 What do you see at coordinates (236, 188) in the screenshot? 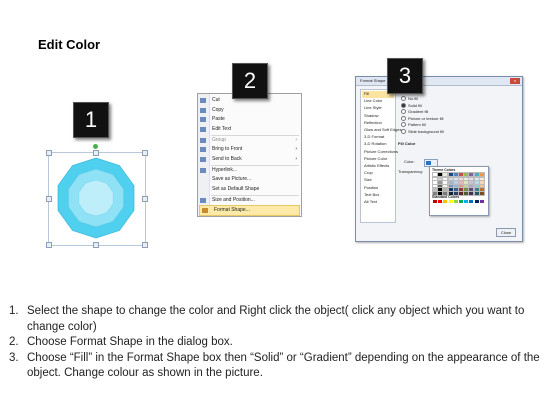
I see `context-menu-item-label: Set as Default Shape` at bounding box center [236, 188].